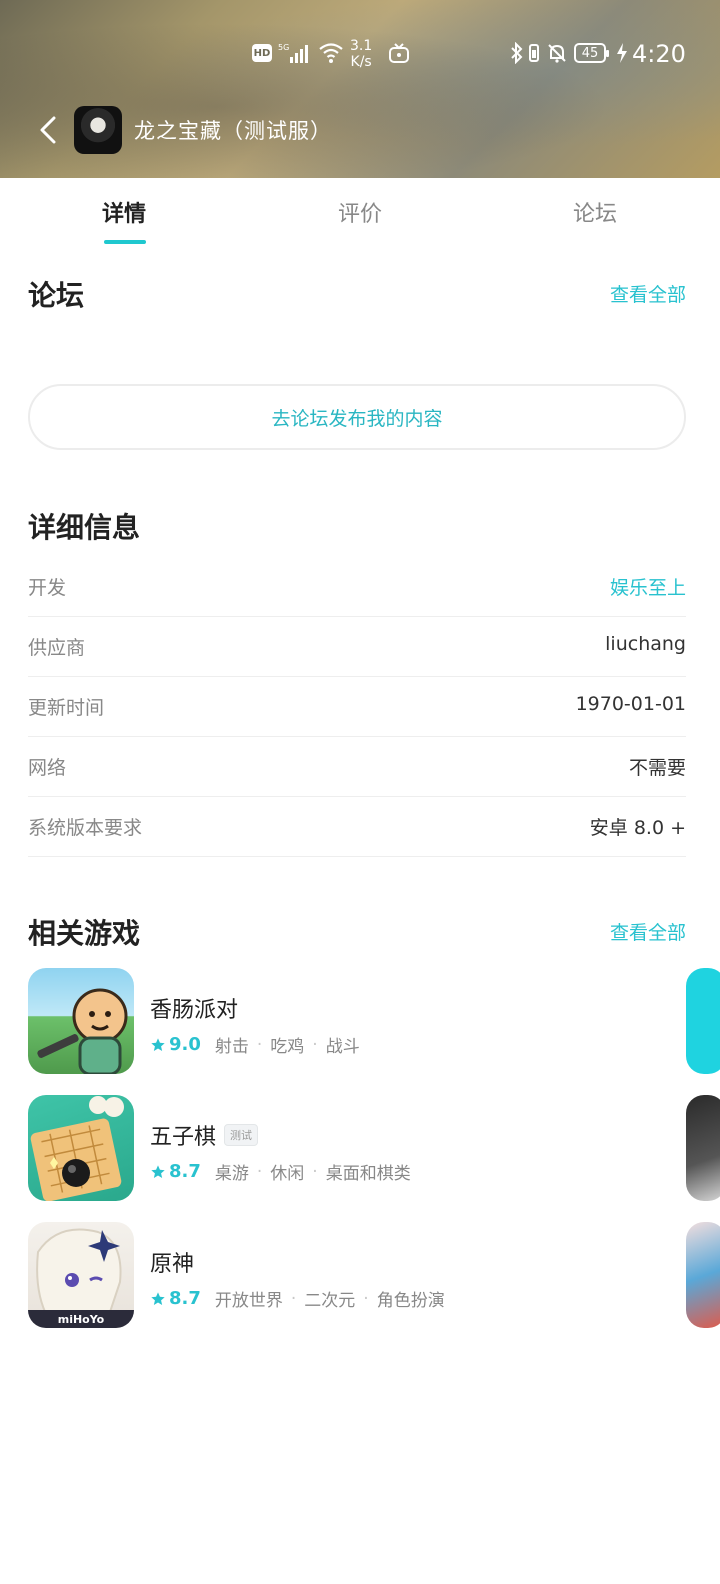 The height and width of the screenshot is (1584, 720). What do you see at coordinates (357, 827) in the screenshot?
I see `info-row-system-requirement: 系统版本要求 安卓 8.0 +` at bounding box center [357, 827].